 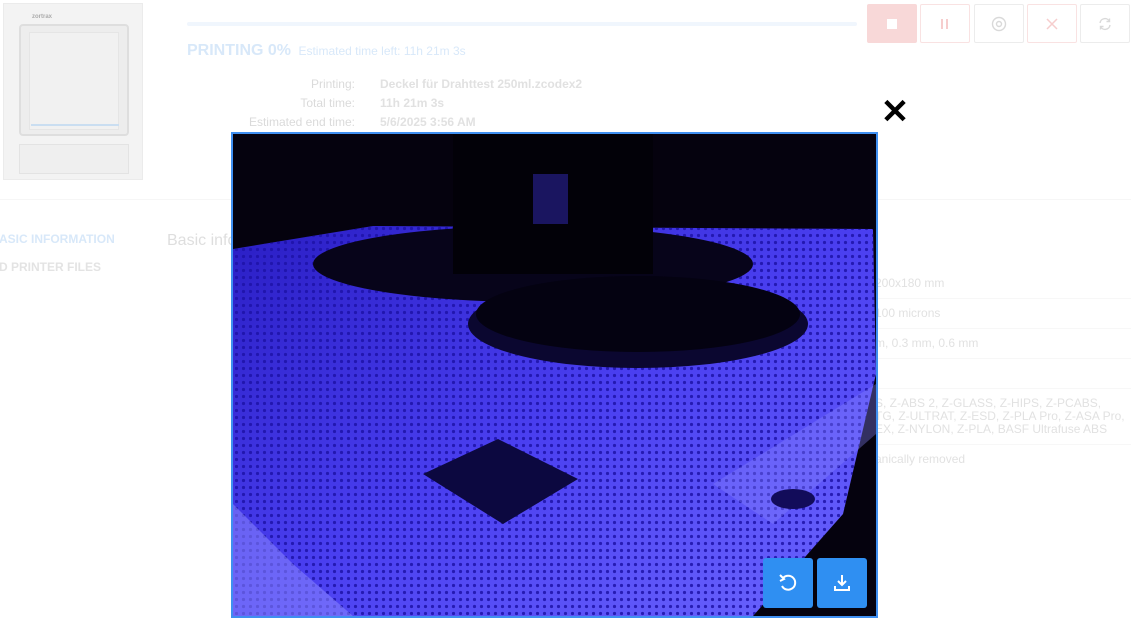 I want to click on download-icon, so click(x=842, y=583).